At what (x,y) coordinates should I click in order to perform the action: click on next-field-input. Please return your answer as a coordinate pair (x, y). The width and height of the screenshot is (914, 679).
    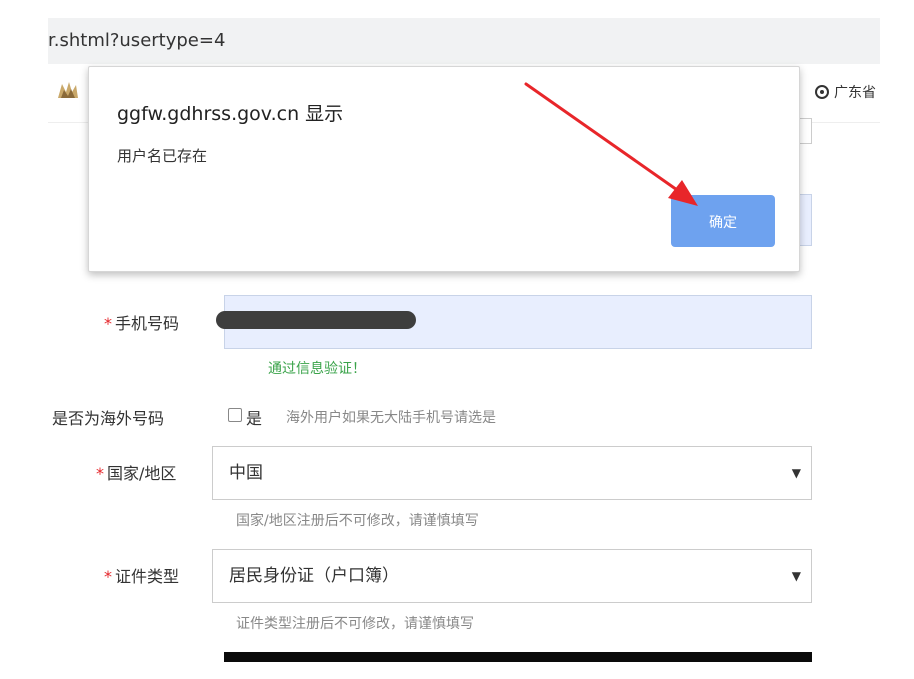
    Looking at the image, I should click on (518, 657).